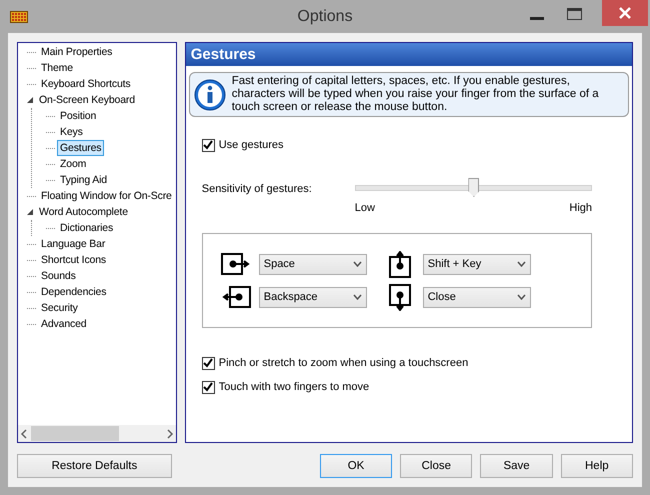 The image size is (650, 495). Describe the element at coordinates (325, 17) in the screenshot. I see `window-title: Options` at that location.